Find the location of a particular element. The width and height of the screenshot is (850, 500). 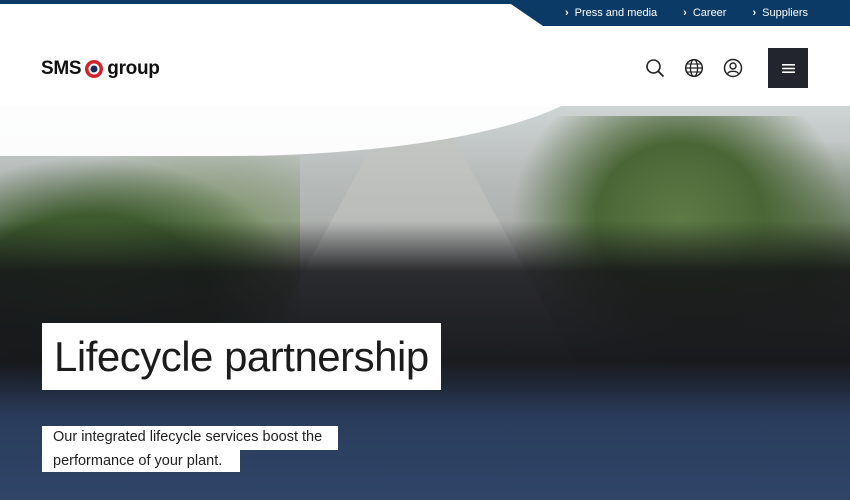

top-nav-links: › Press and media › Career › Suppliers is located at coordinates (694, 13).